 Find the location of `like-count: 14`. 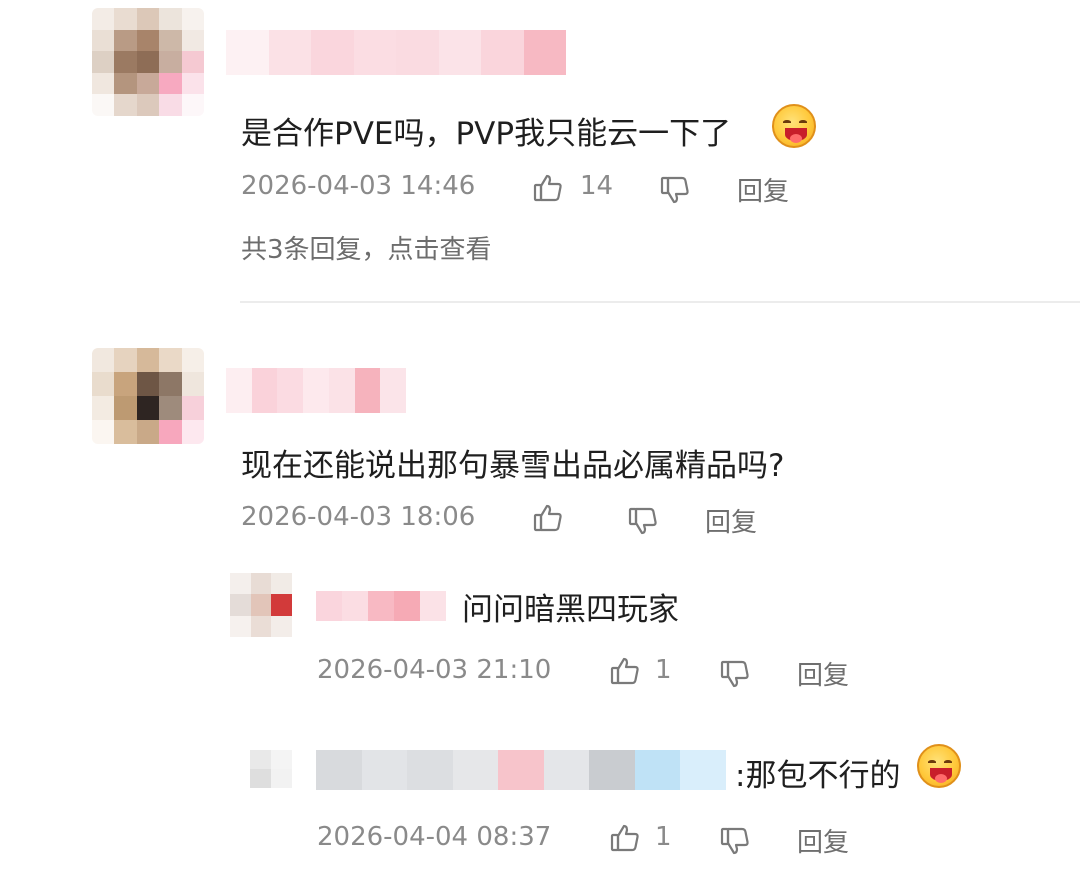

like-count: 14 is located at coordinates (597, 186).